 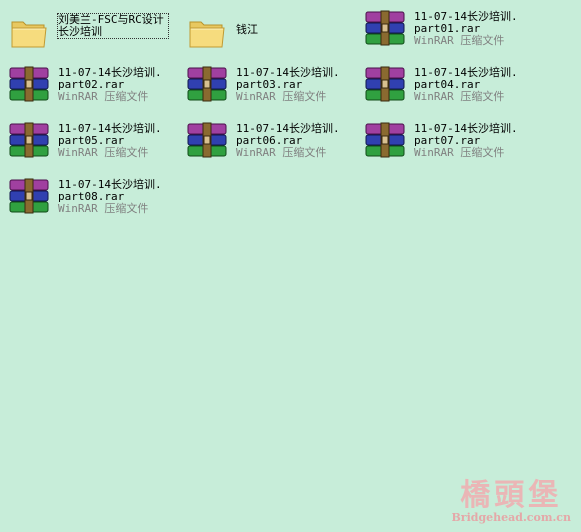 I want to click on folder-item: 钱江, so click(x=263, y=36).